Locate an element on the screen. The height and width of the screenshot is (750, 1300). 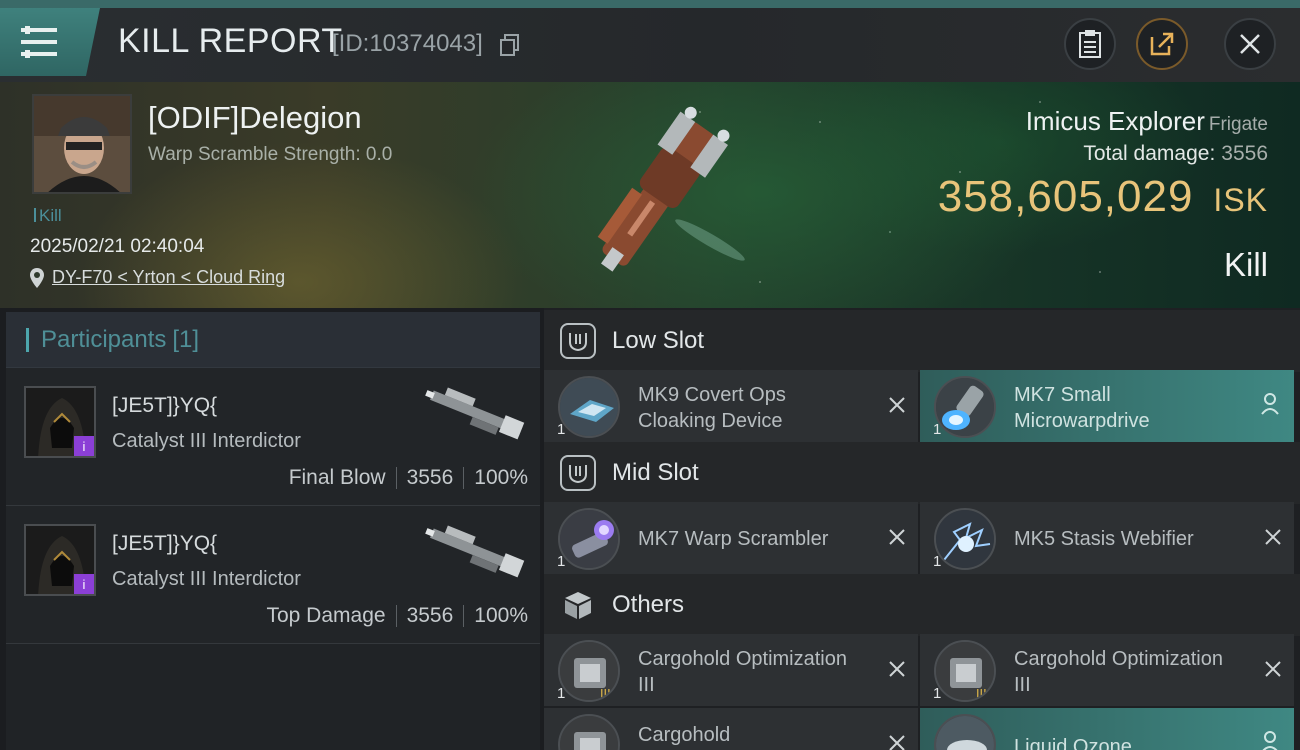
module-name: Cargohold Optimization III is located at coordinates (1118, 672).